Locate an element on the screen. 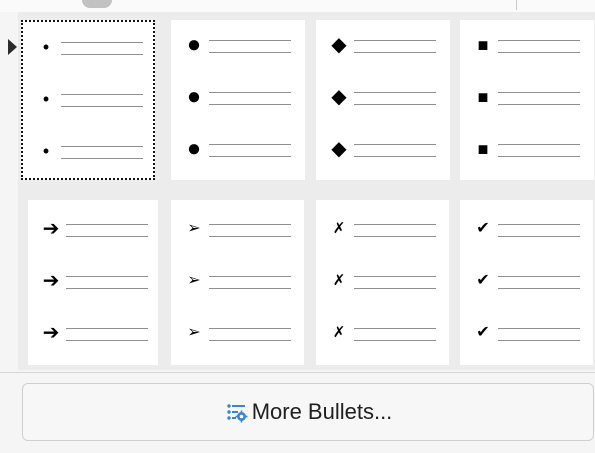 The height and width of the screenshot is (453, 595). section-divider is located at coordinates (297, 372).